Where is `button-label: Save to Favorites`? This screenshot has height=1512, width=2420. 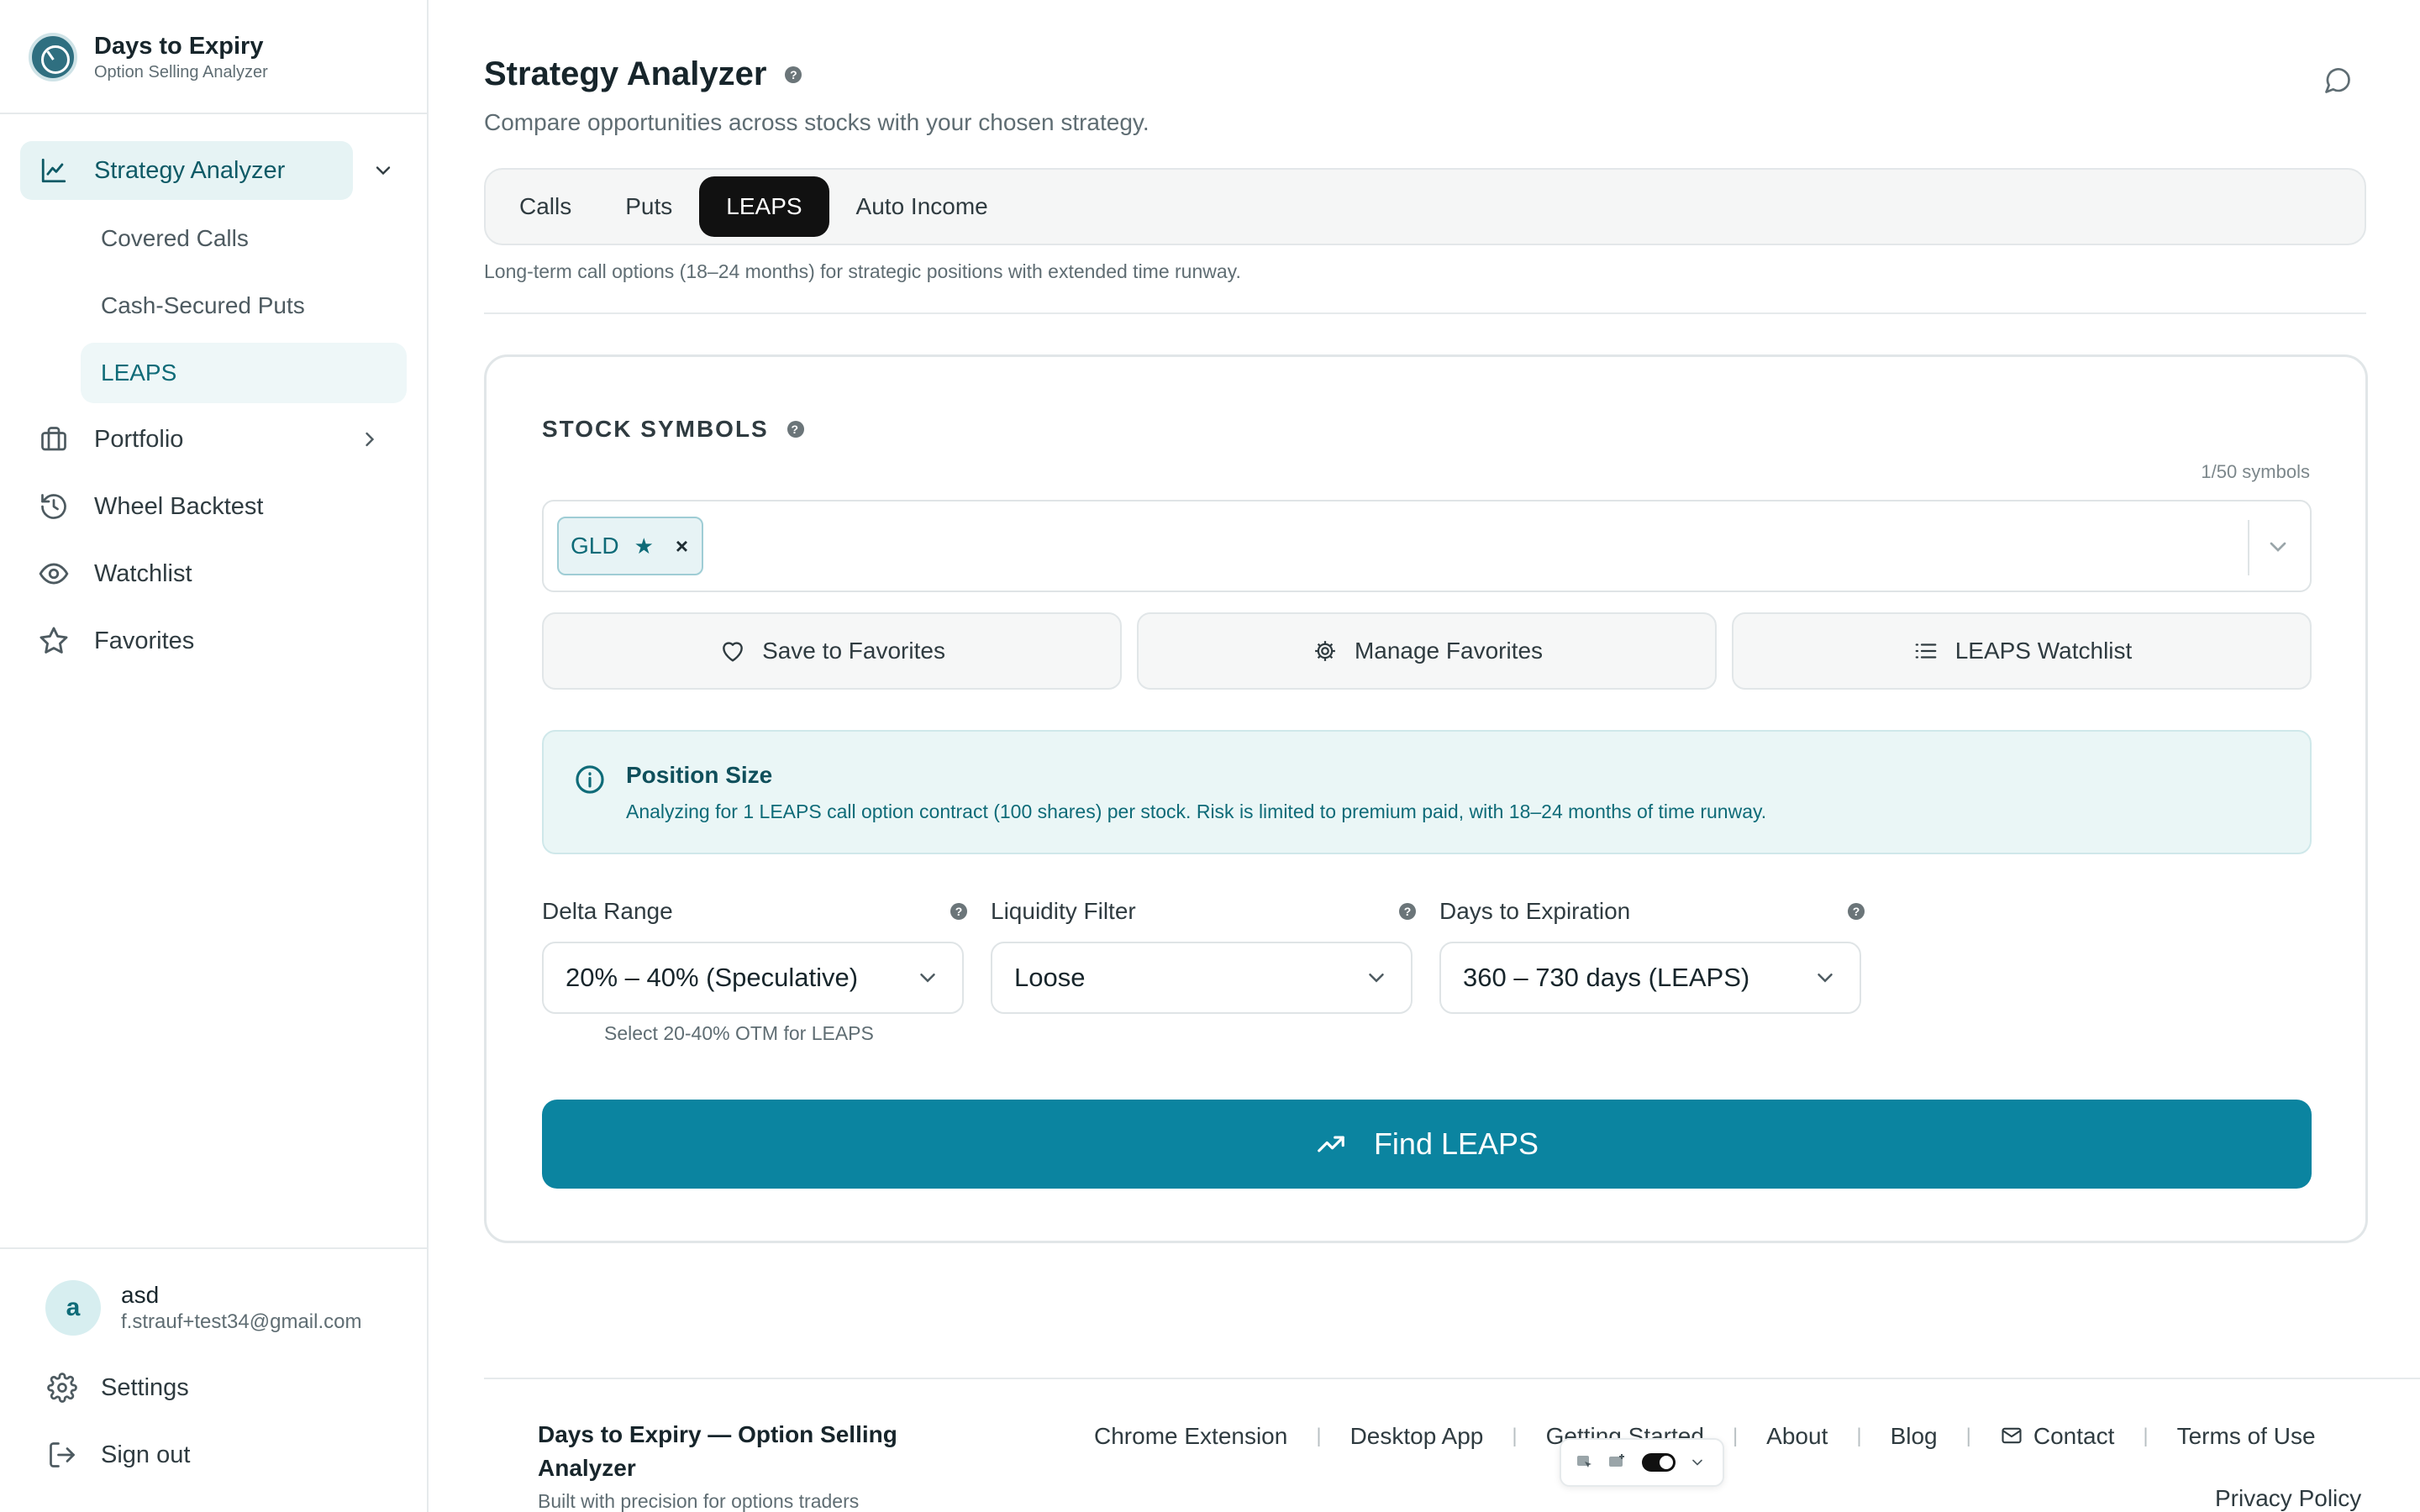
button-label: Save to Favorites is located at coordinates (854, 651).